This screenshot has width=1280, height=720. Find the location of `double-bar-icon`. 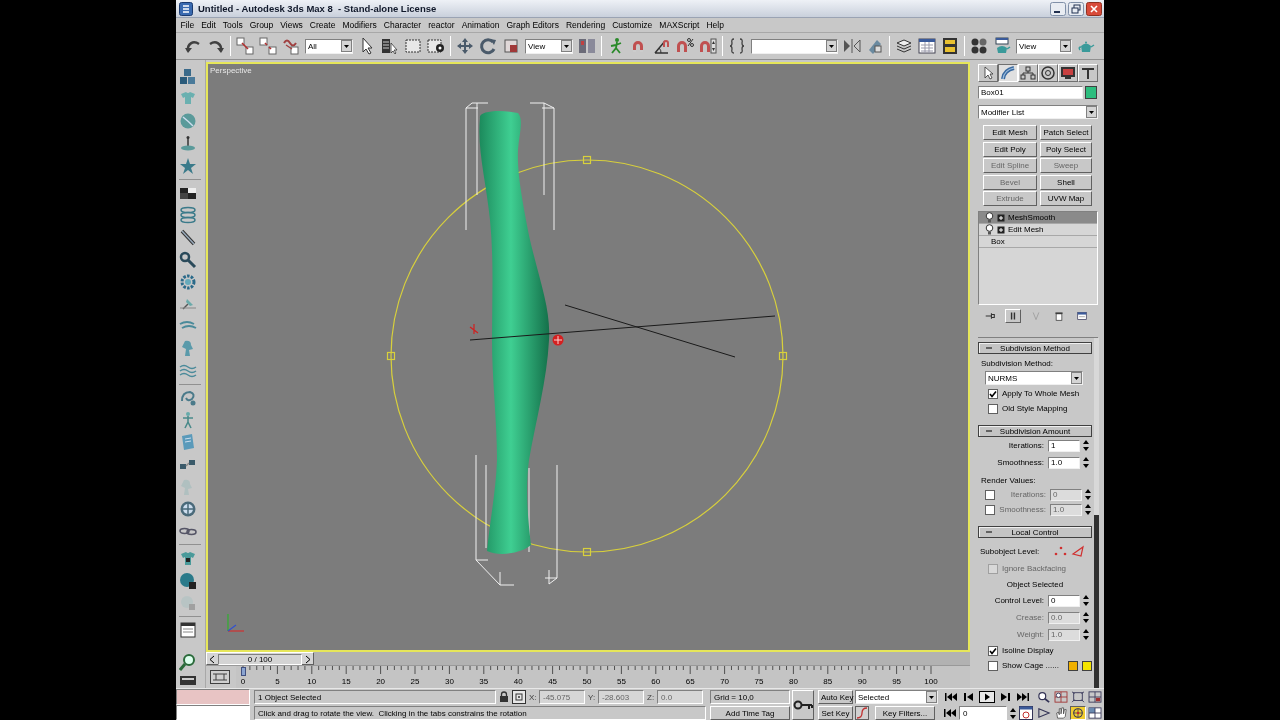

double-bar-icon is located at coordinates (1013, 315).